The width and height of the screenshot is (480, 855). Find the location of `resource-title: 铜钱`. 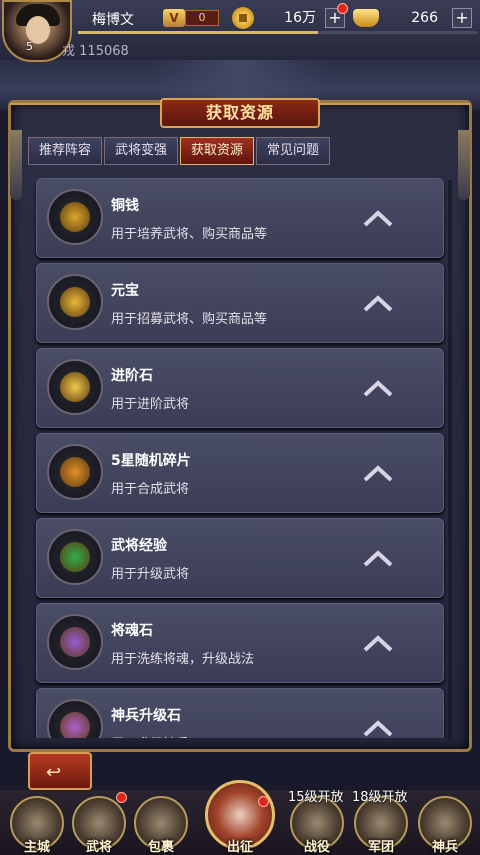

resource-title: 铜钱 is located at coordinates (125, 206).